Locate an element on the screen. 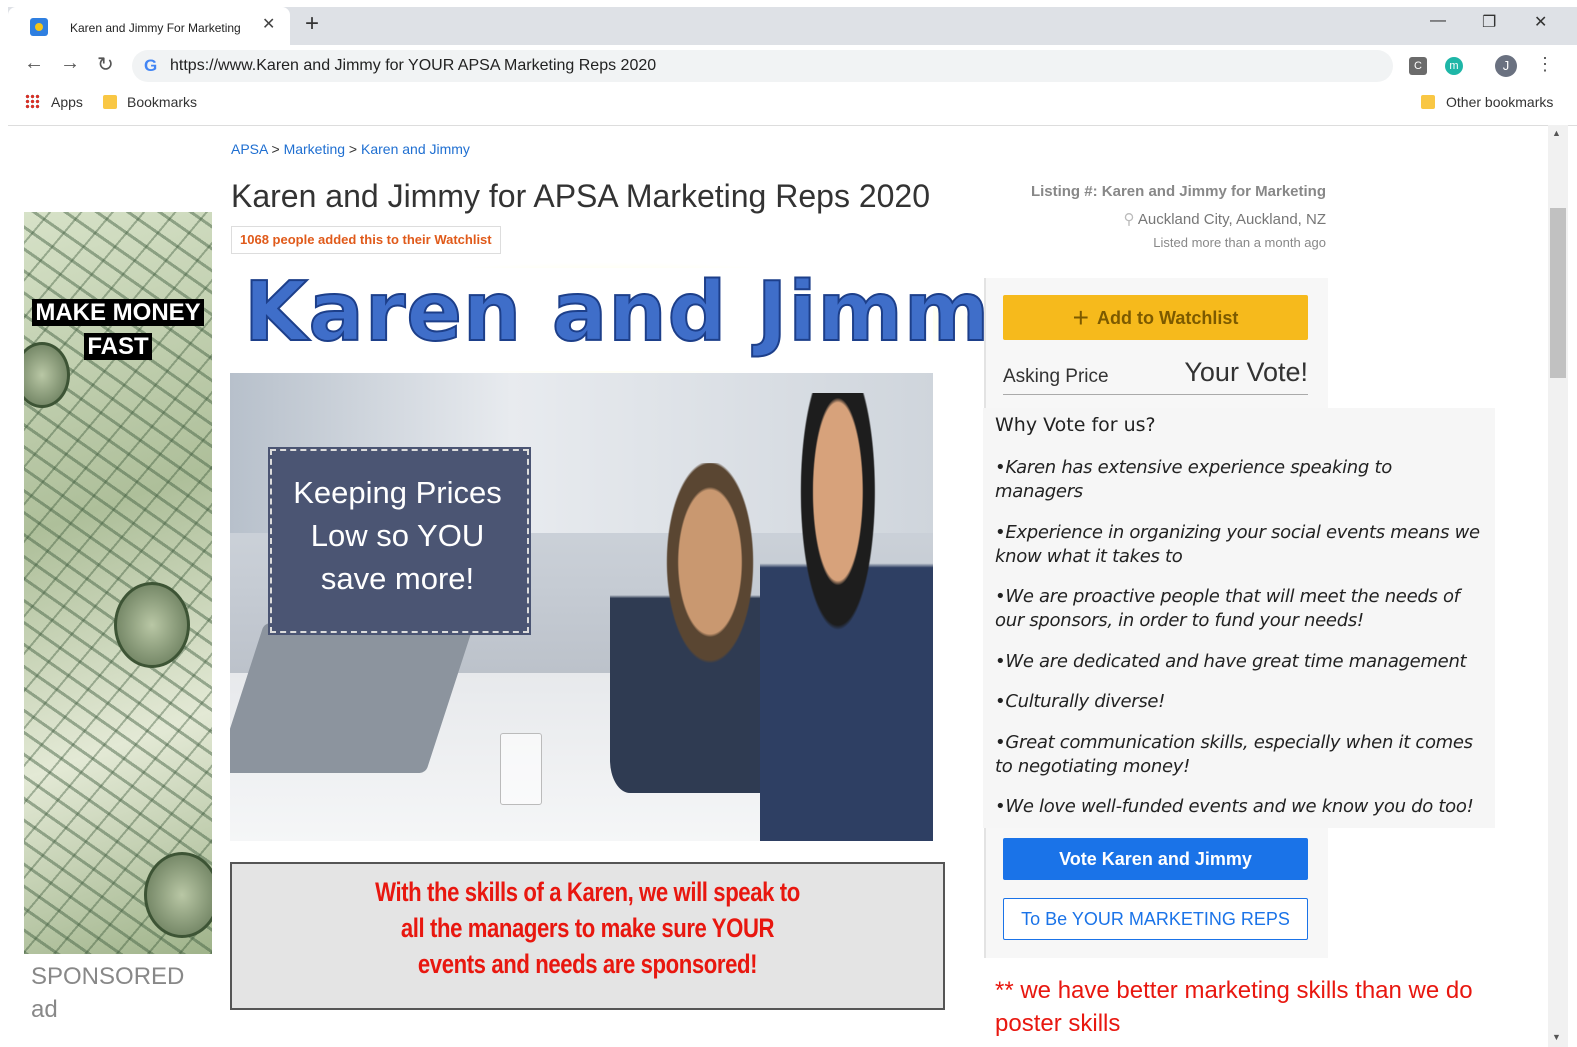 The image size is (1577, 1047). plus-icon: + is located at coordinates (1081, 317).